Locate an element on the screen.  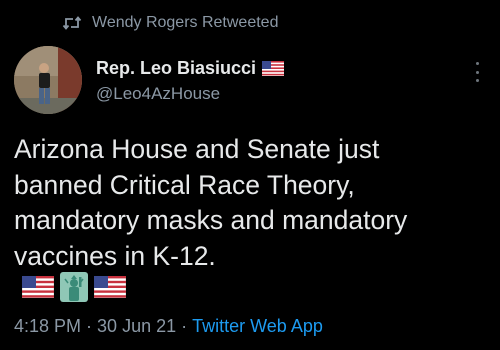
tweet-emojis is located at coordinates (74, 287).